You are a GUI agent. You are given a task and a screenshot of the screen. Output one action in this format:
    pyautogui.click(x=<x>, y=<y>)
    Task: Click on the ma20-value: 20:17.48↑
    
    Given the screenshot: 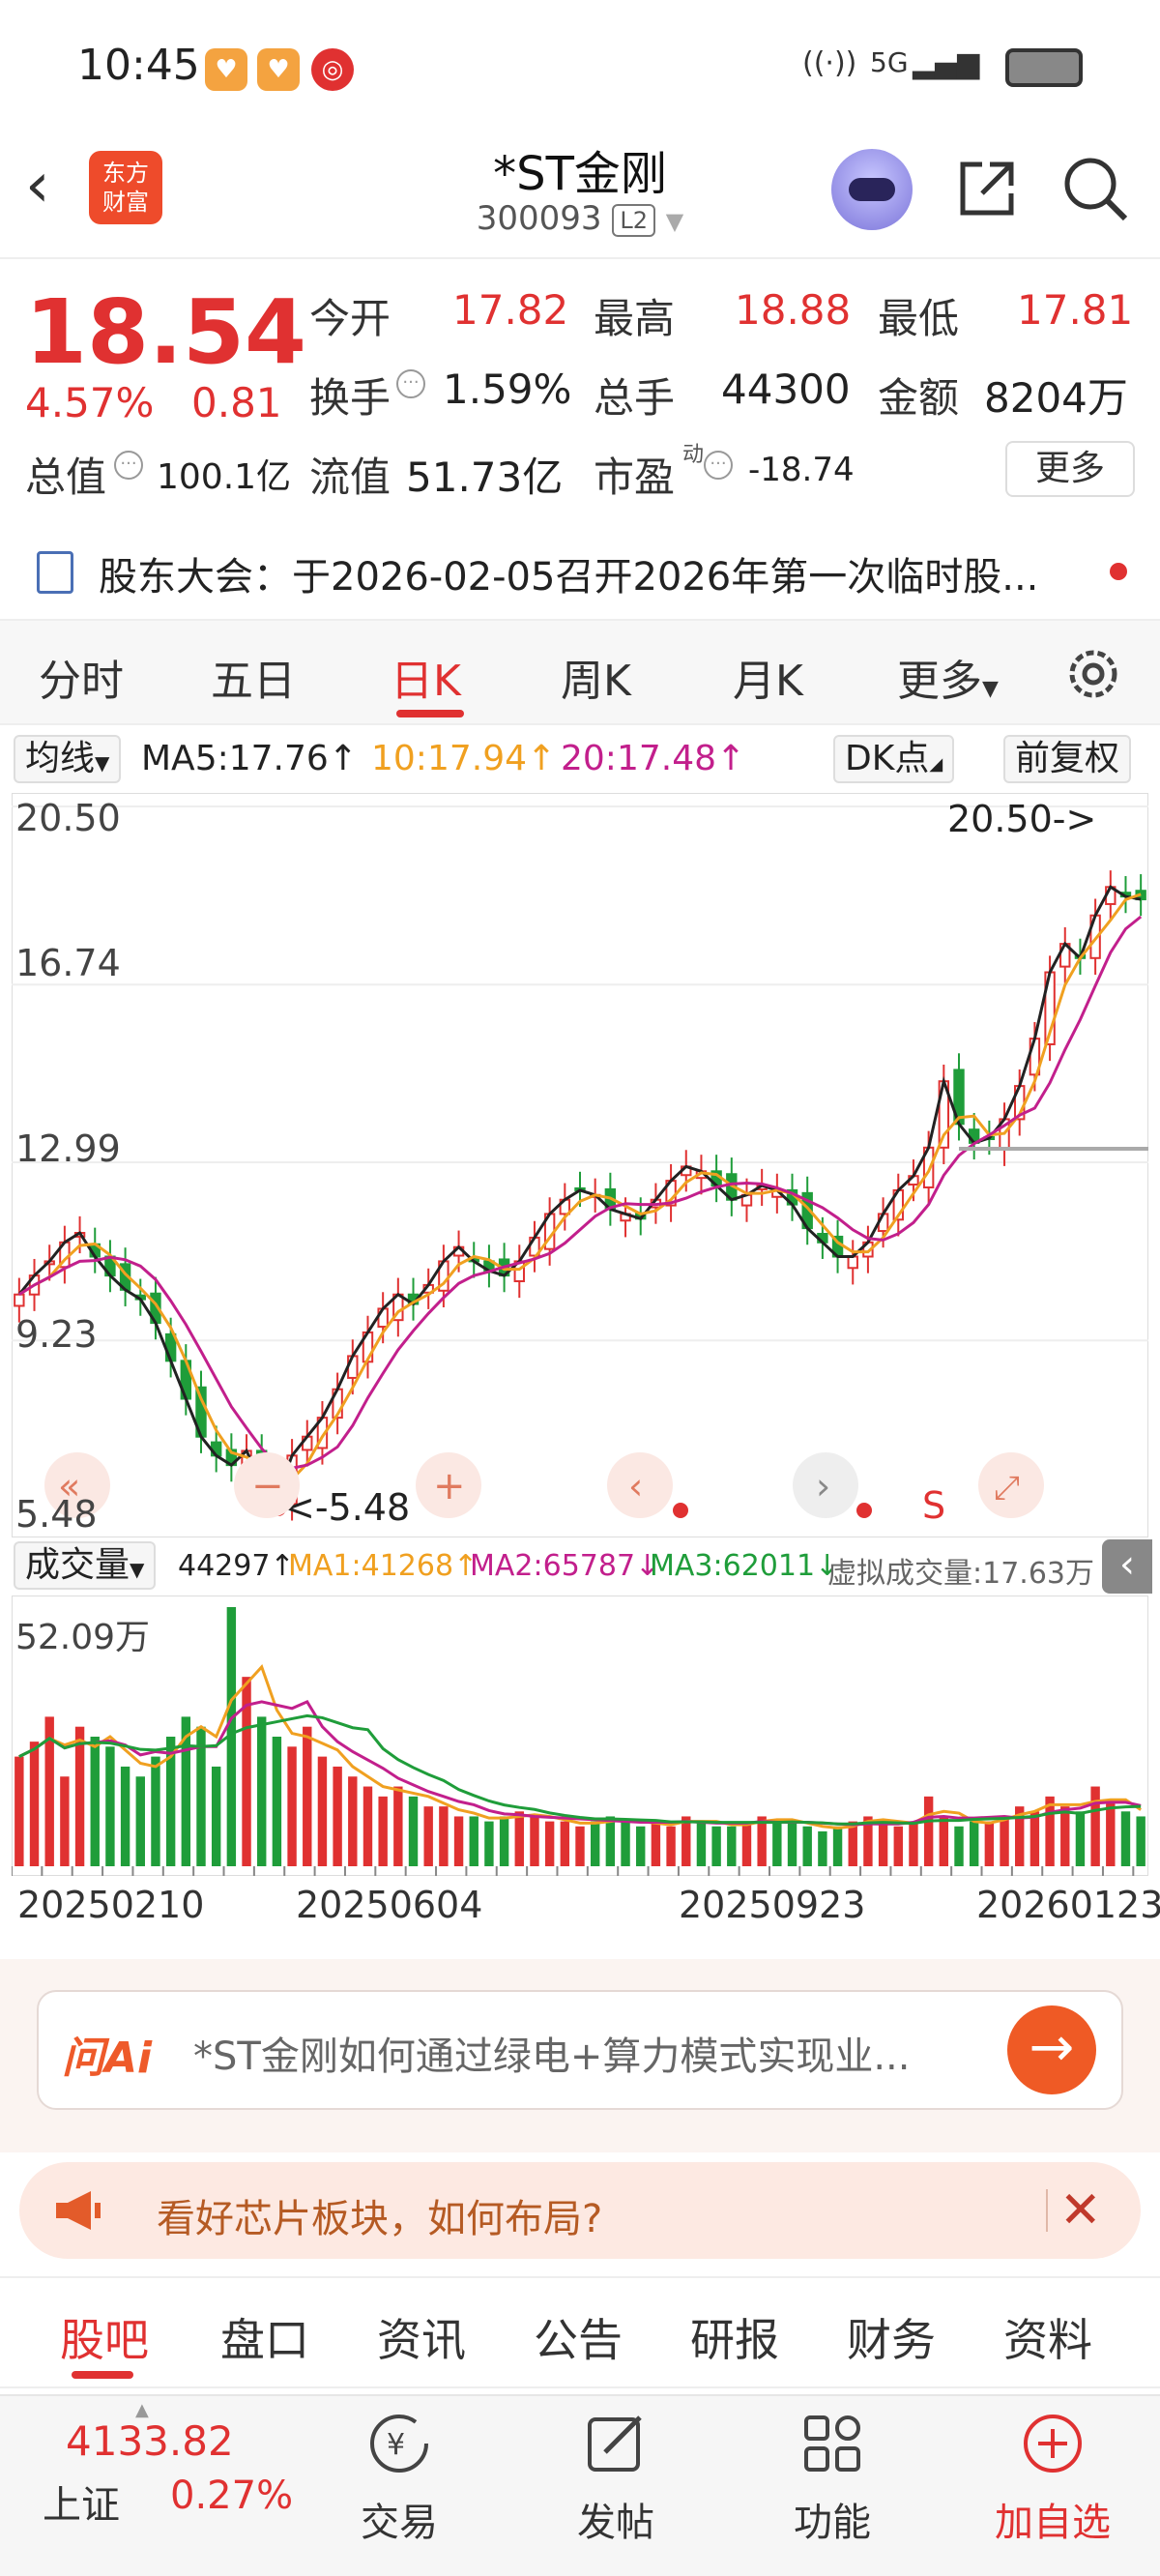 What is the action you would take?
    pyautogui.click(x=653, y=758)
    